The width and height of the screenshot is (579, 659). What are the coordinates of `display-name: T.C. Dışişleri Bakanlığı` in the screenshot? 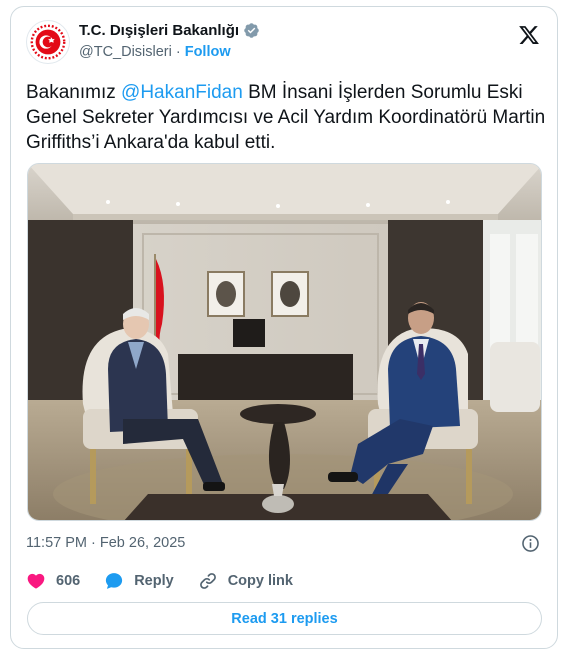 It's located at (159, 30).